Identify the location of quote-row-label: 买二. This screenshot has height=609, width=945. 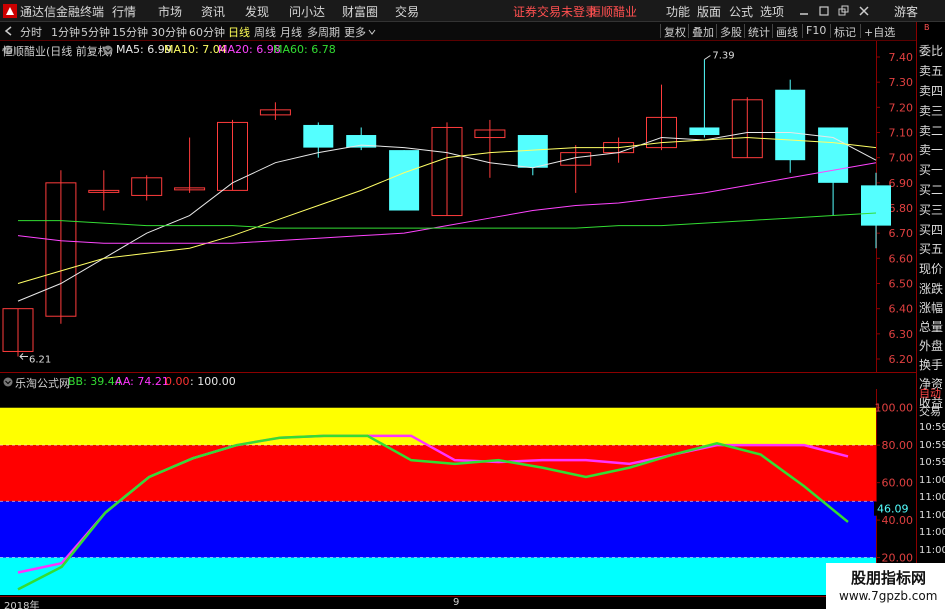
(931, 190).